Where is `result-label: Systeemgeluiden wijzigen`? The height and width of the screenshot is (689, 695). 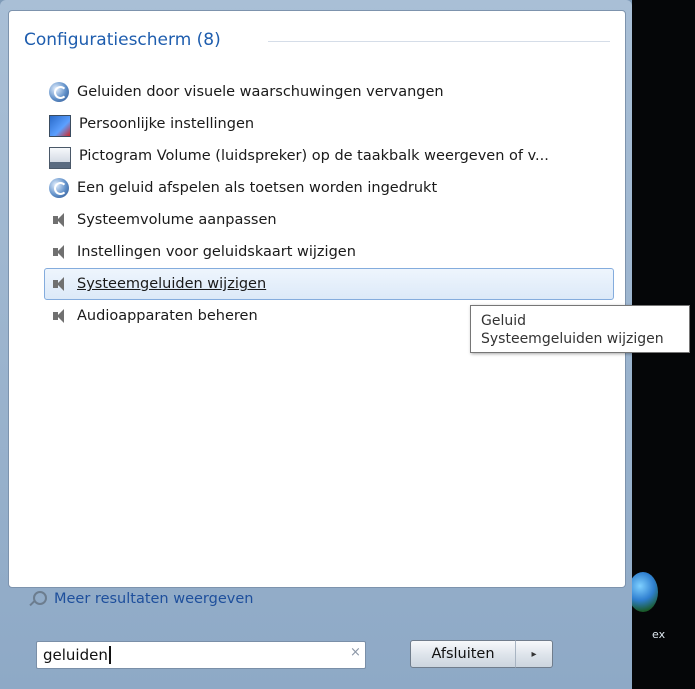
result-label: Systeemgeluiden wijzigen is located at coordinates (172, 284).